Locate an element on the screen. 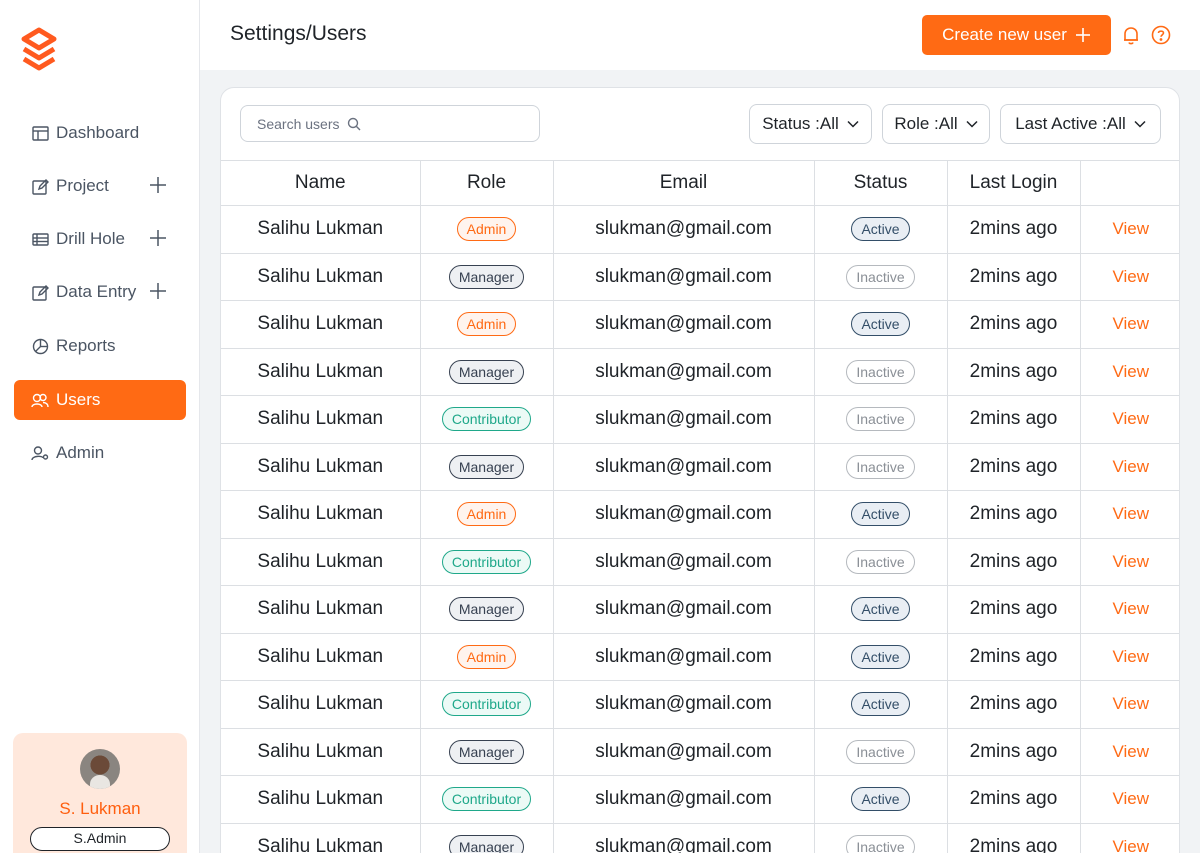  help-icon is located at coordinates (1161, 35).